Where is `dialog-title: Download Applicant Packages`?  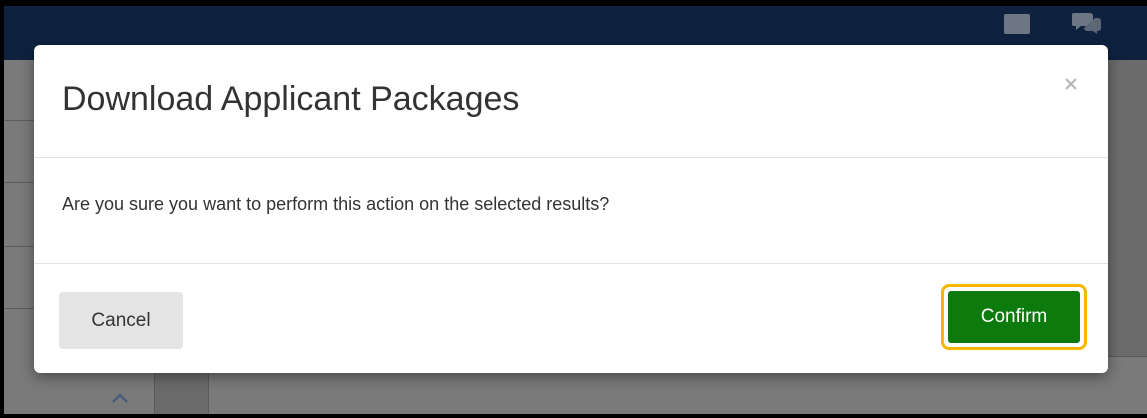
dialog-title: Download Applicant Packages is located at coordinates (291, 99).